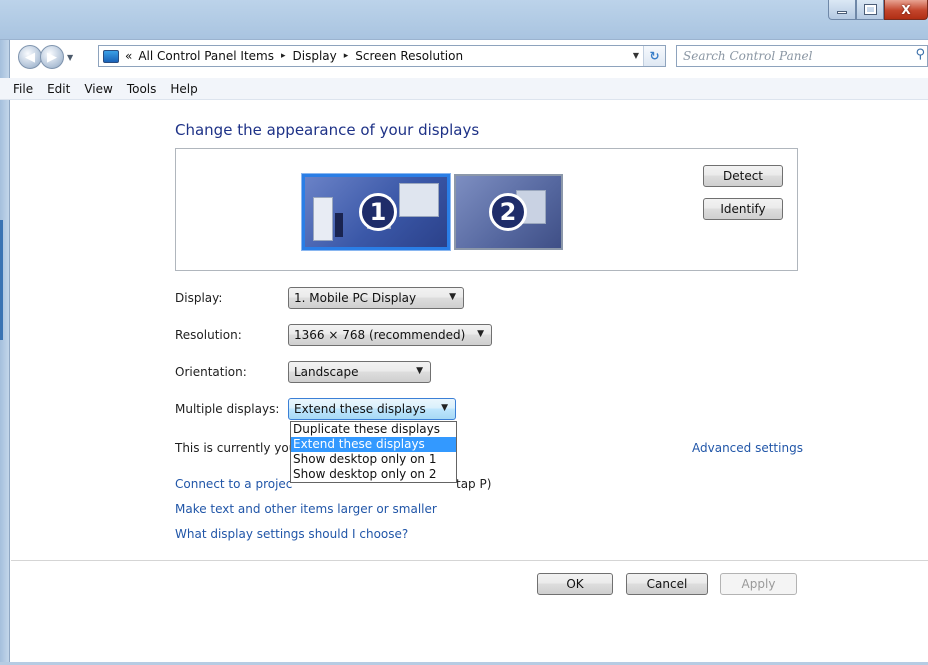 The width and height of the screenshot is (928, 665). What do you see at coordinates (23, 89) in the screenshot?
I see `menu-file: File` at bounding box center [23, 89].